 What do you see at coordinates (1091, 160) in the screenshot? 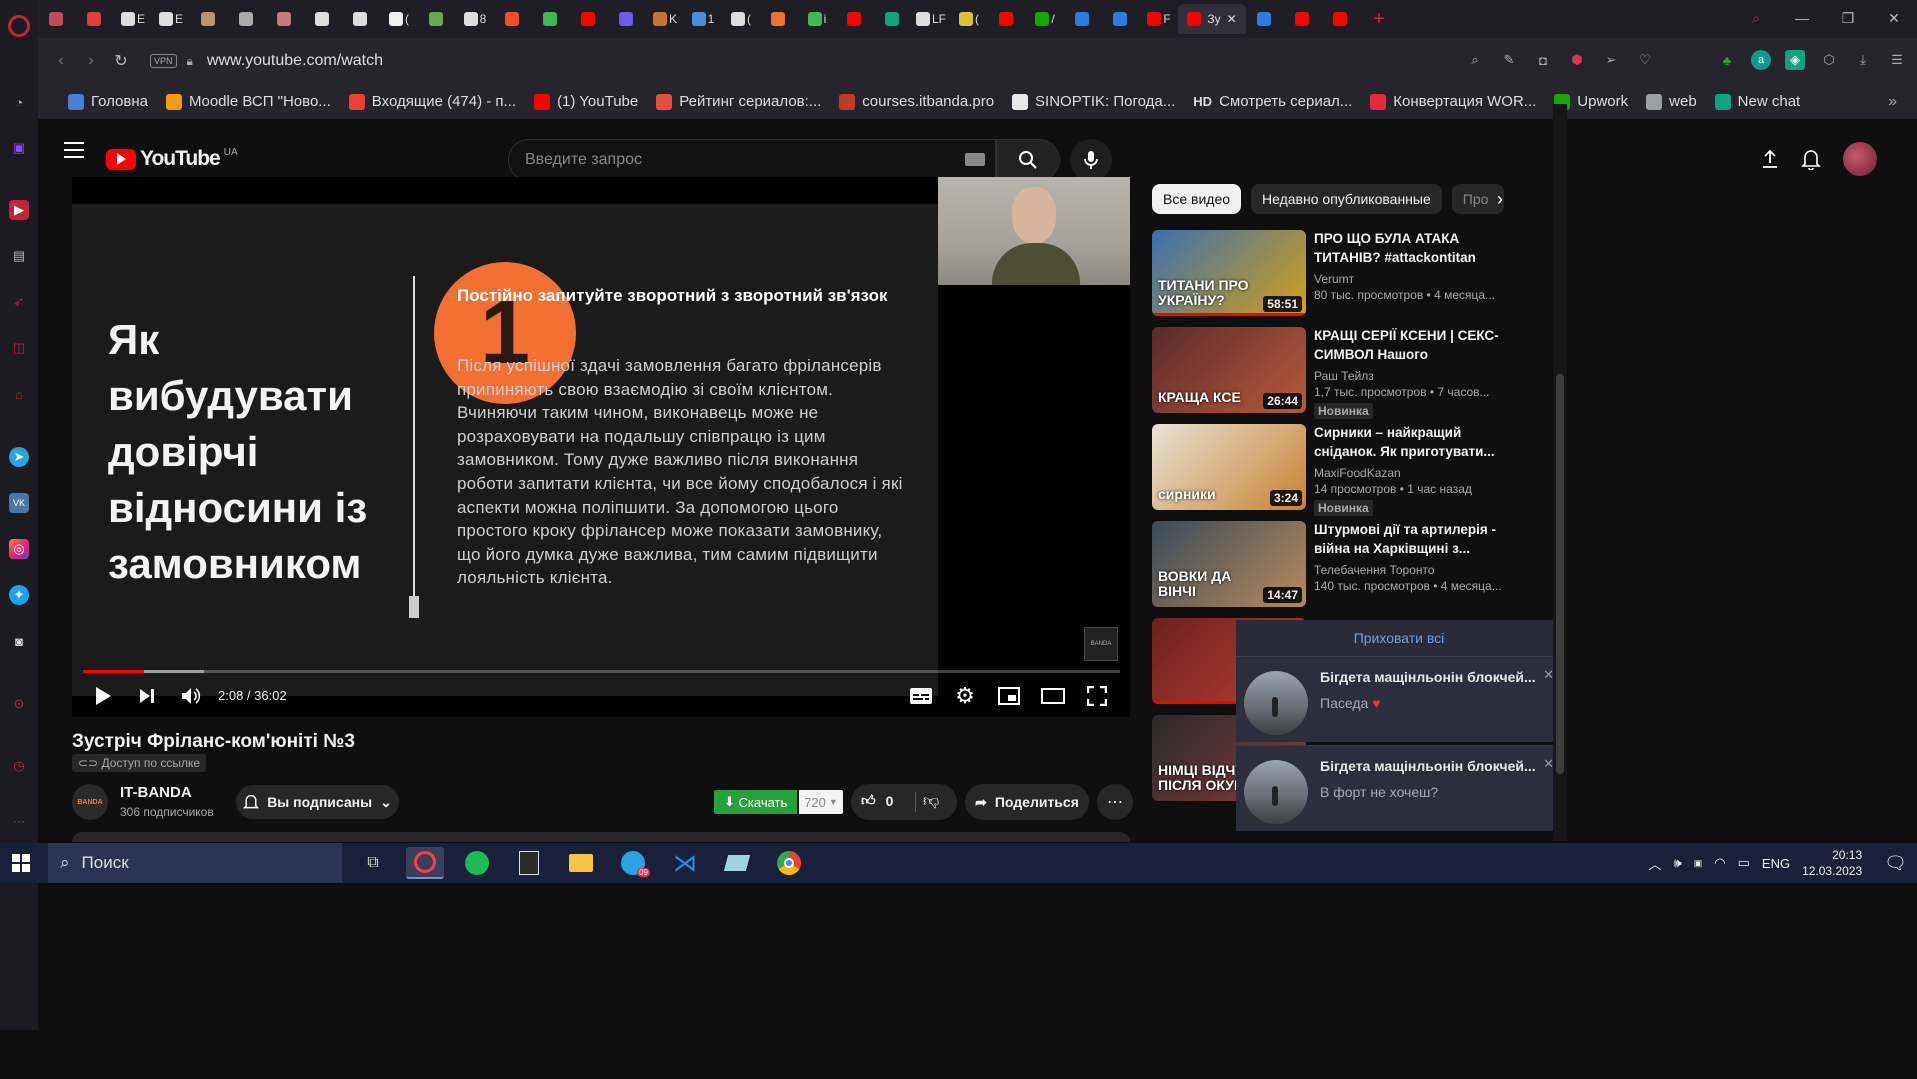
I see `voice-search-button` at bounding box center [1091, 160].